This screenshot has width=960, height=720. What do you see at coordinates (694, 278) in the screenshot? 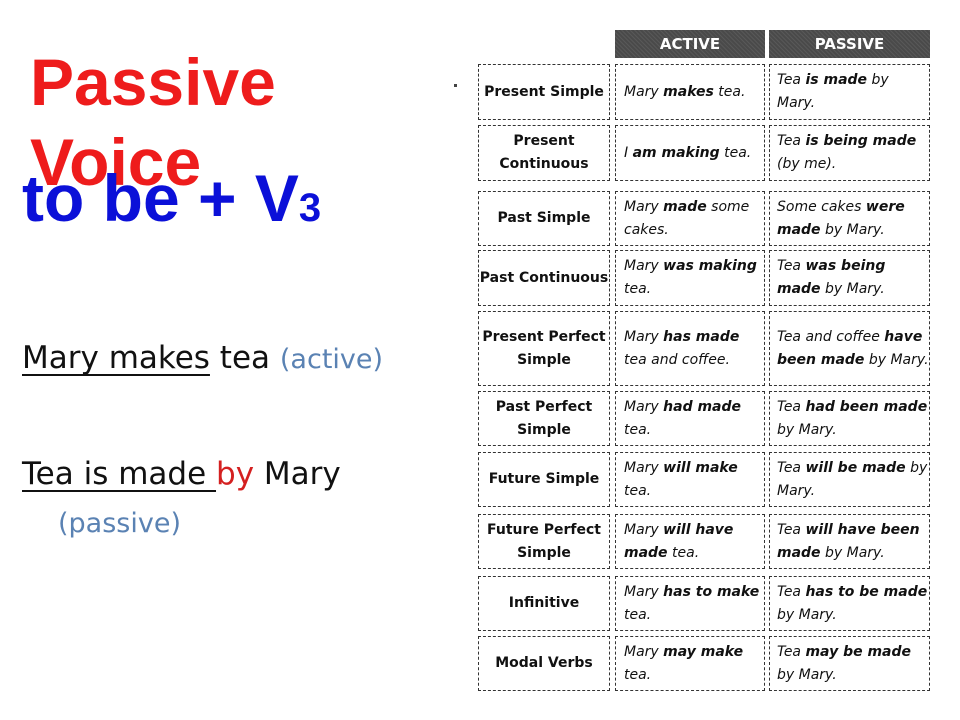
I see `active-sentence: Mary was making tea.` at bounding box center [694, 278].